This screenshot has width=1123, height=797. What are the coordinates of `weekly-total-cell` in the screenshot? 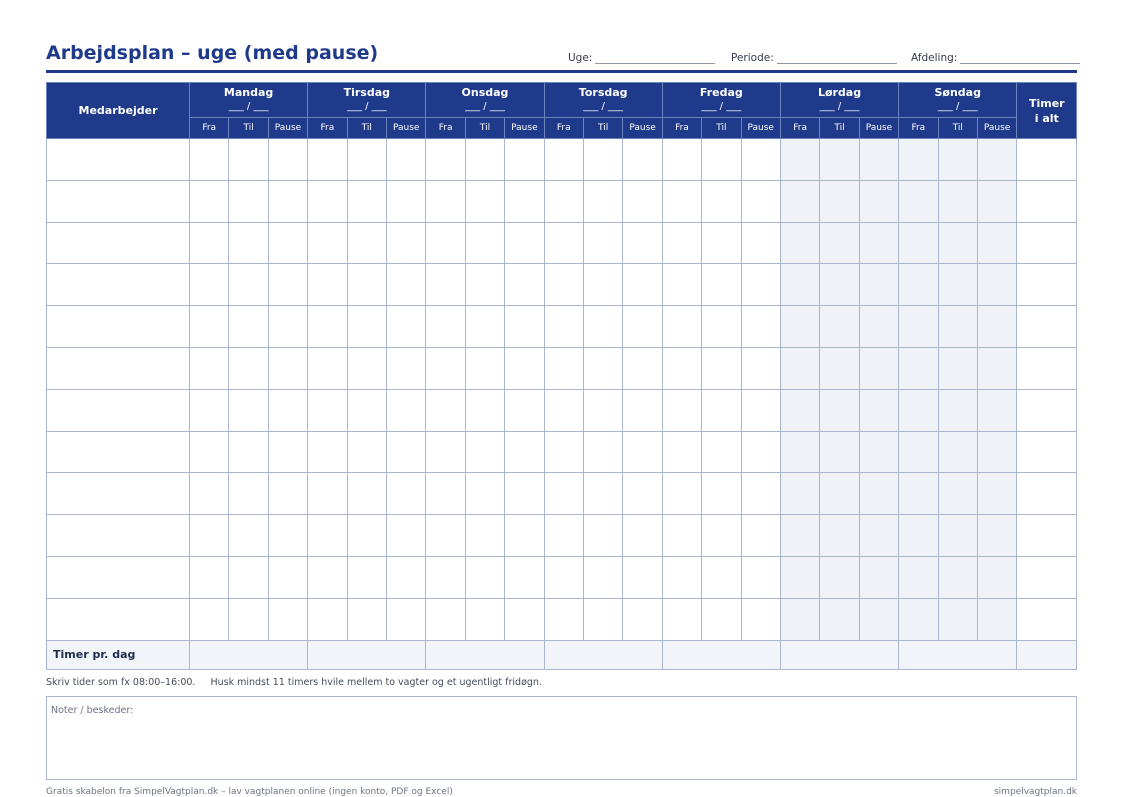 It's located at (1047, 654).